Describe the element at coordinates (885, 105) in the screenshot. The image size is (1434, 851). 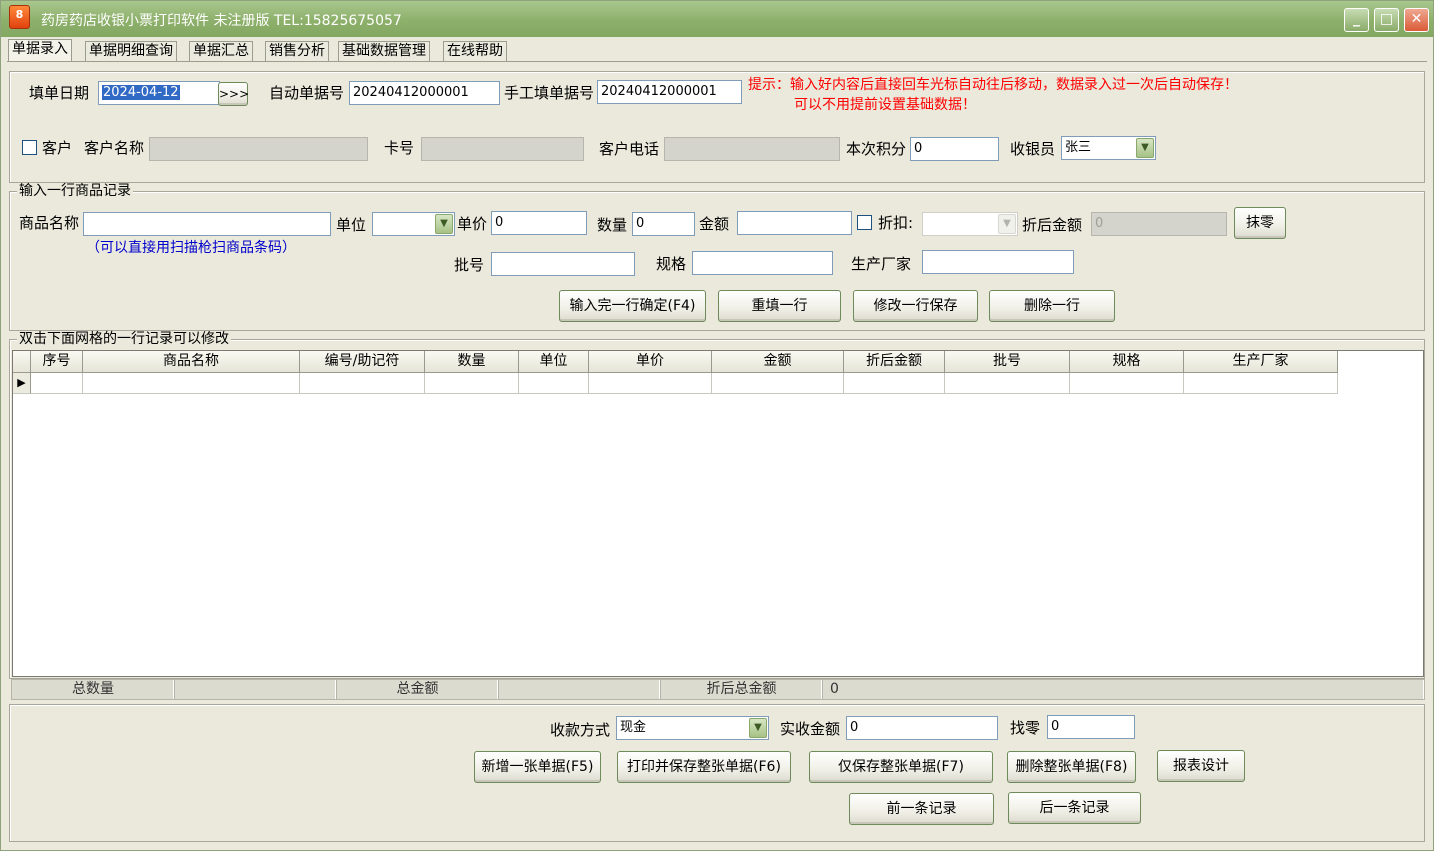
I see `tip-line-2: 可以不用提前设置基础数据！` at that location.